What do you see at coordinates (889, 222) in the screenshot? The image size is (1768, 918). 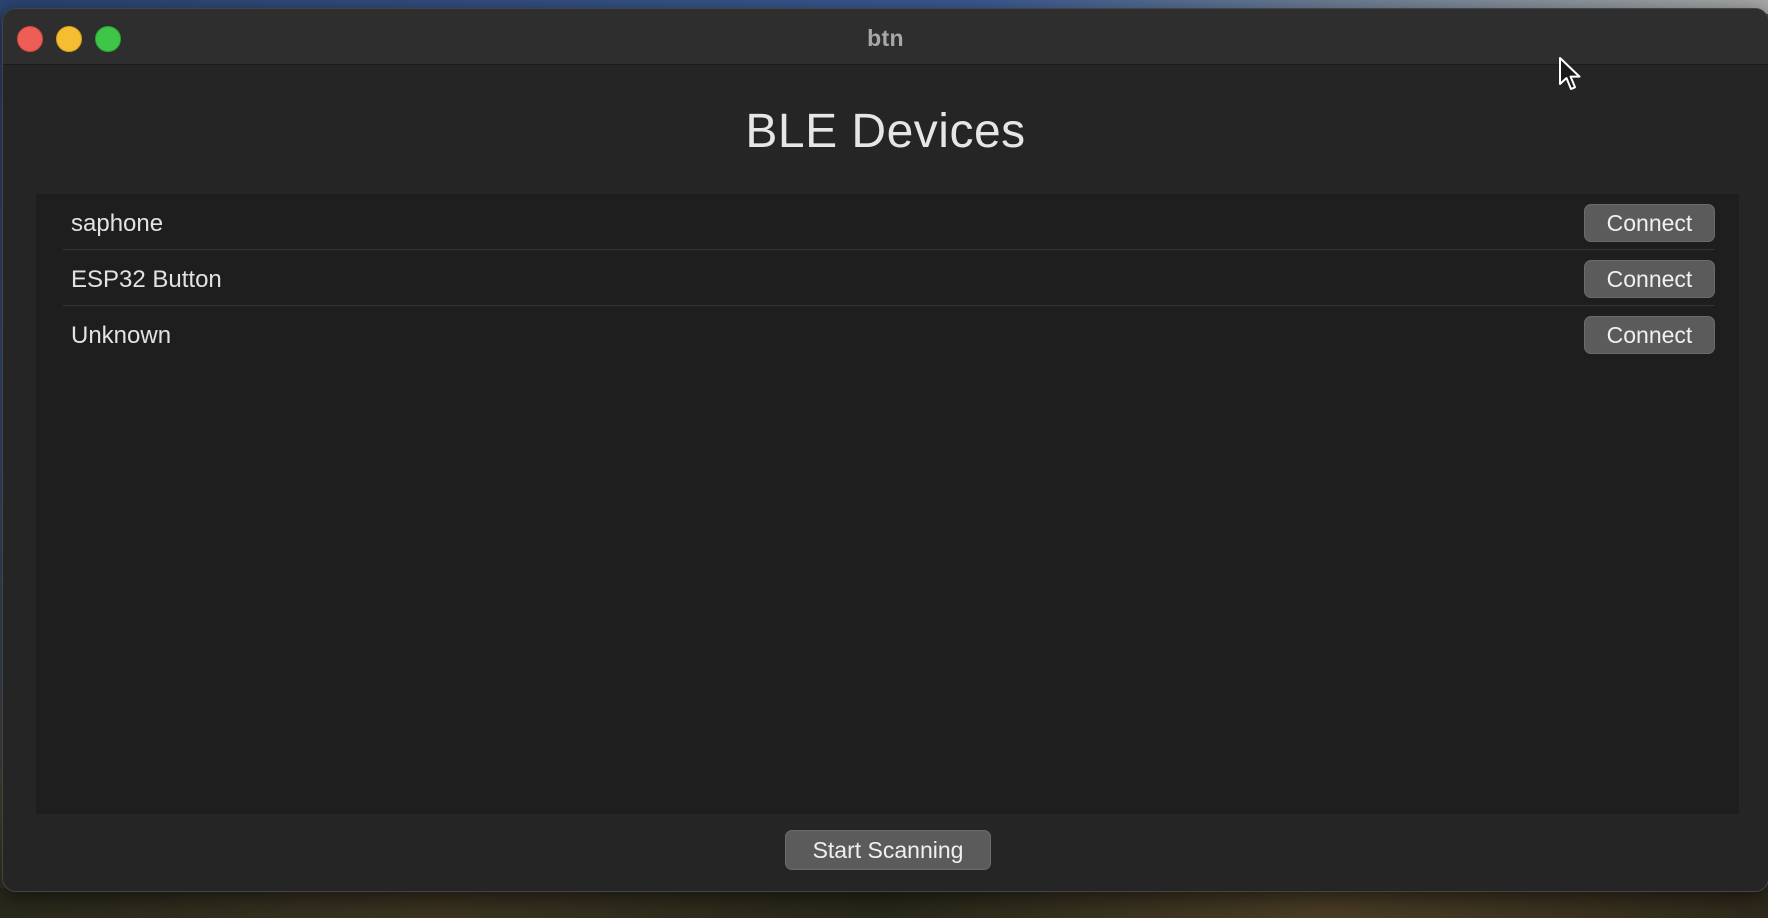 I see `device-row: saphone Connect` at bounding box center [889, 222].